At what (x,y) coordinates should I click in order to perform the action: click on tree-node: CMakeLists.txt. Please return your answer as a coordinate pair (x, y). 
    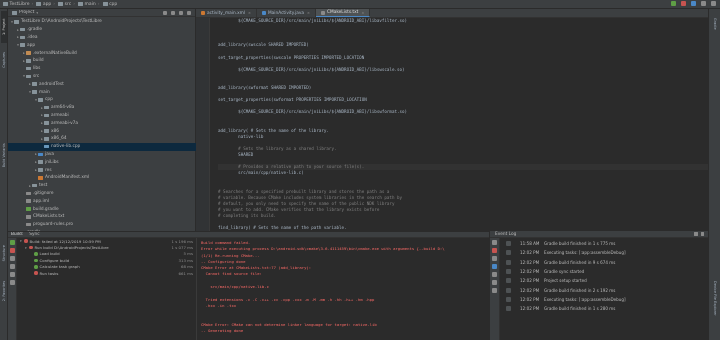
    Looking at the image, I should click on (102, 217).